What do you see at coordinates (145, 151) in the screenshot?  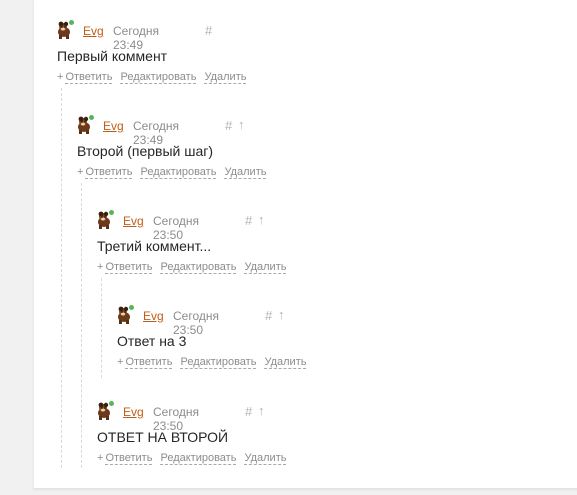 I see `comment-text: Второй (первый шаг)` at bounding box center [145, 151].